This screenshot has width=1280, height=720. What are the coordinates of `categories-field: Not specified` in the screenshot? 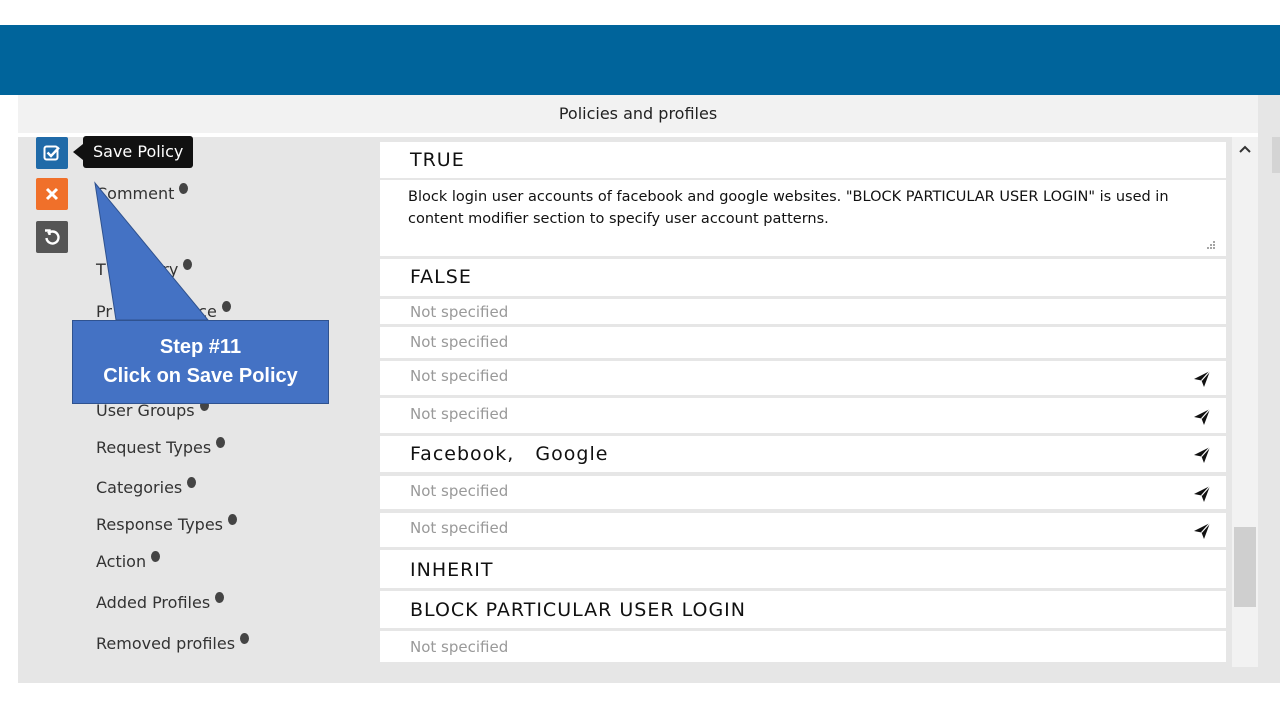 It's located at (803, 492).